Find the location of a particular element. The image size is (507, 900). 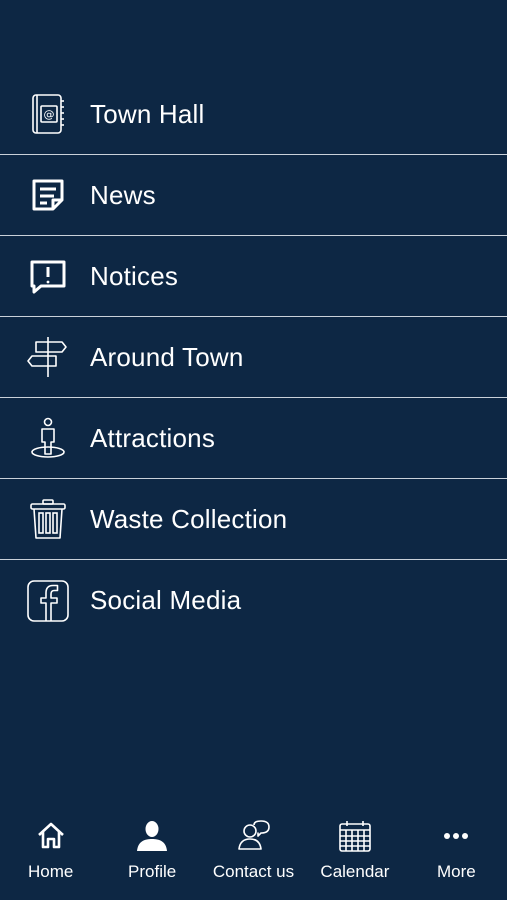

news-document-icon is located at coordinates (48, 195).